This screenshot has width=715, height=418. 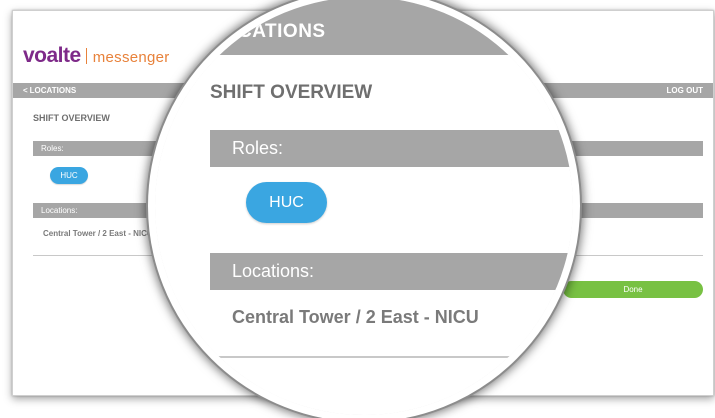 I want to click on back-to-locations-link: < LOCATIONS, so click(x=49, y=90).